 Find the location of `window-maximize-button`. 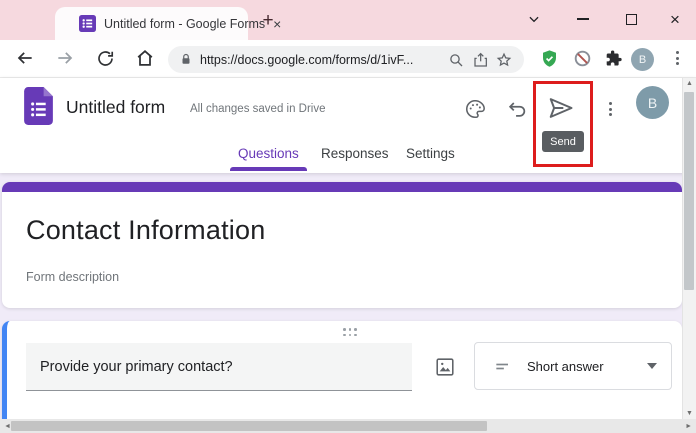

window-maximize-button is located at coordinates (631, 19).